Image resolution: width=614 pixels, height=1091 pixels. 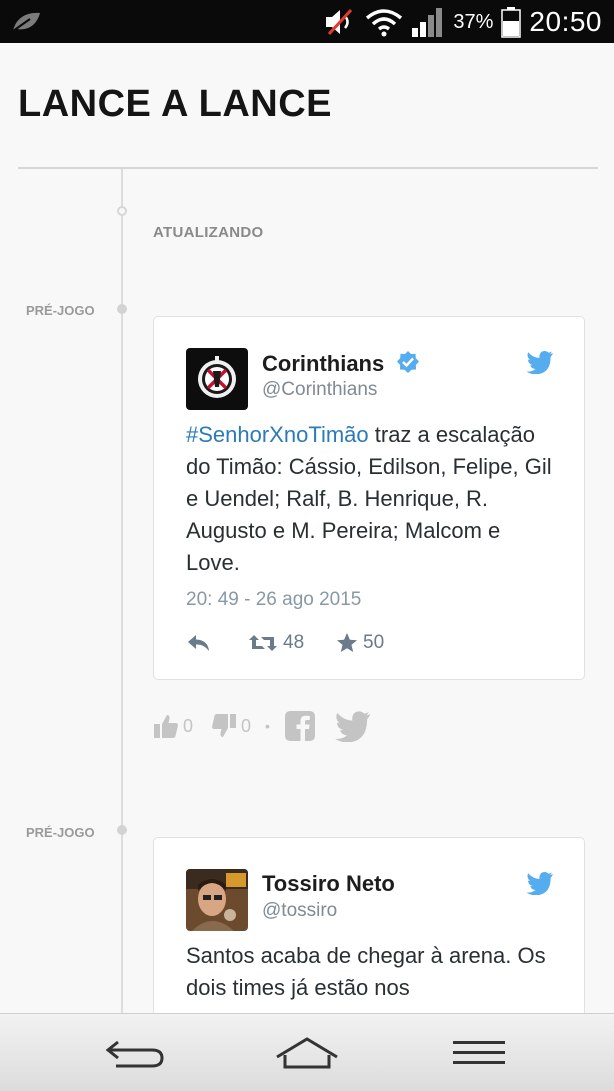 I want to click on retweet-button: 48, so click(x=292, y=643).